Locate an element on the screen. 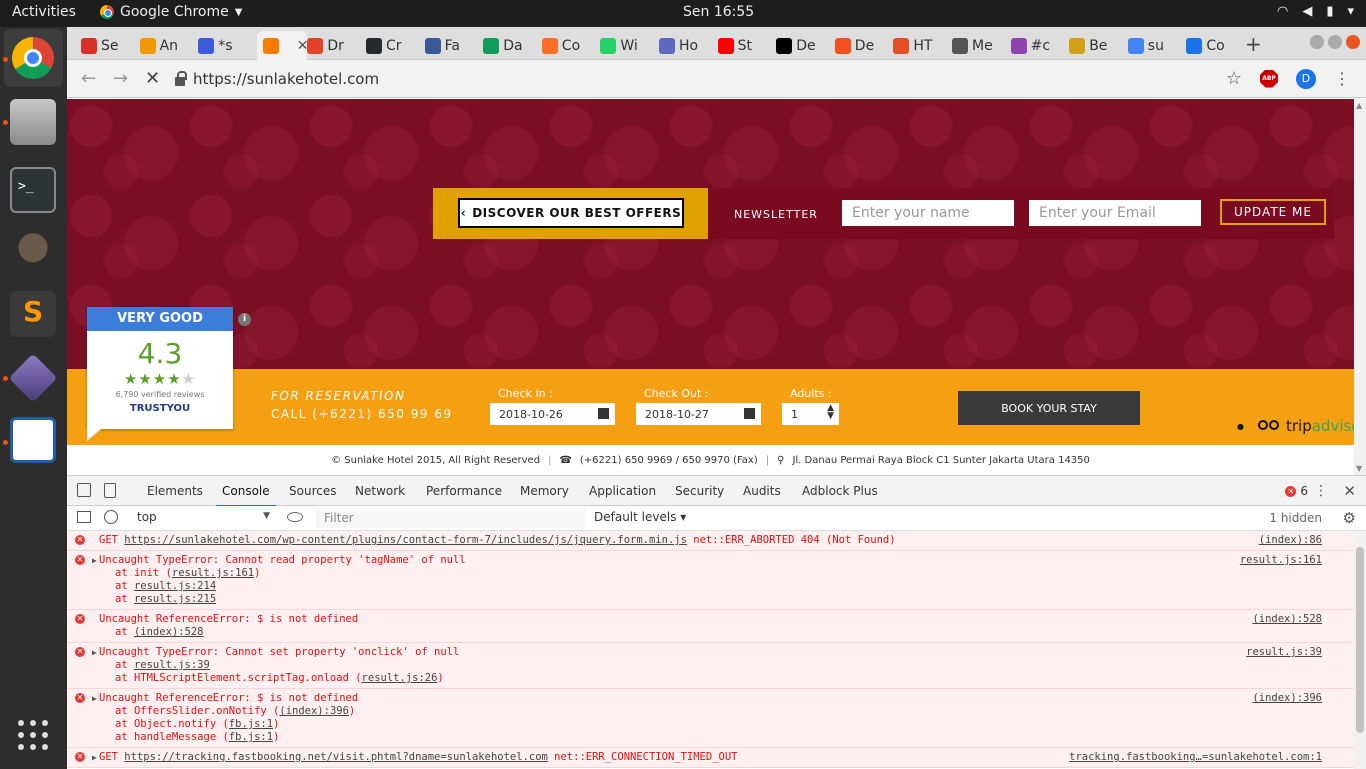  context-selector: top ▼ is located at coordinates (203, 517).